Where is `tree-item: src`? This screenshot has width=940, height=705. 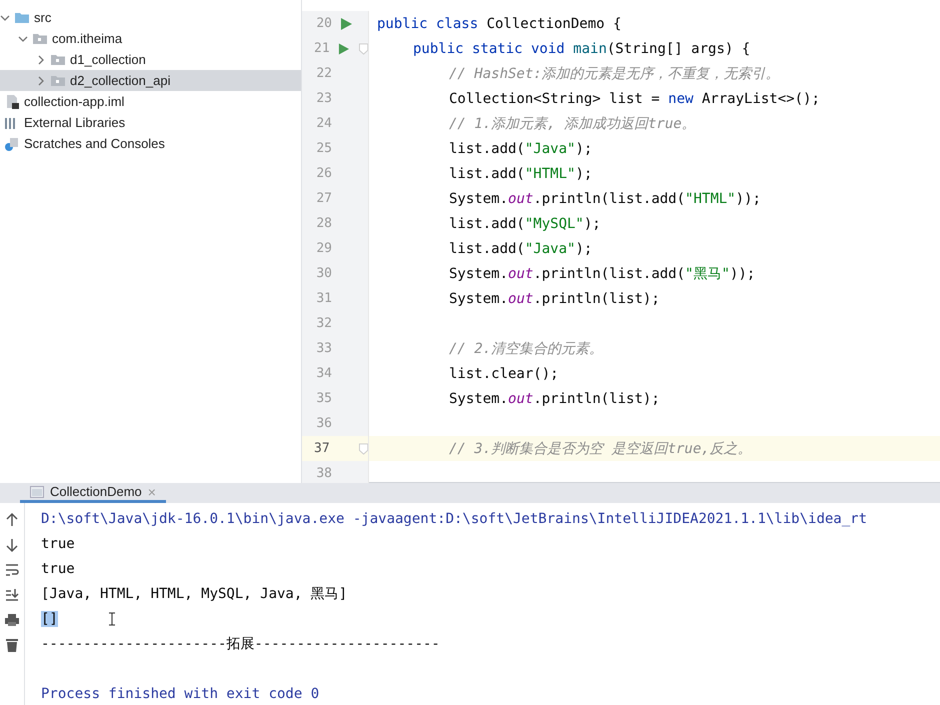 tree-item: src is located at coordinates (150, 17).